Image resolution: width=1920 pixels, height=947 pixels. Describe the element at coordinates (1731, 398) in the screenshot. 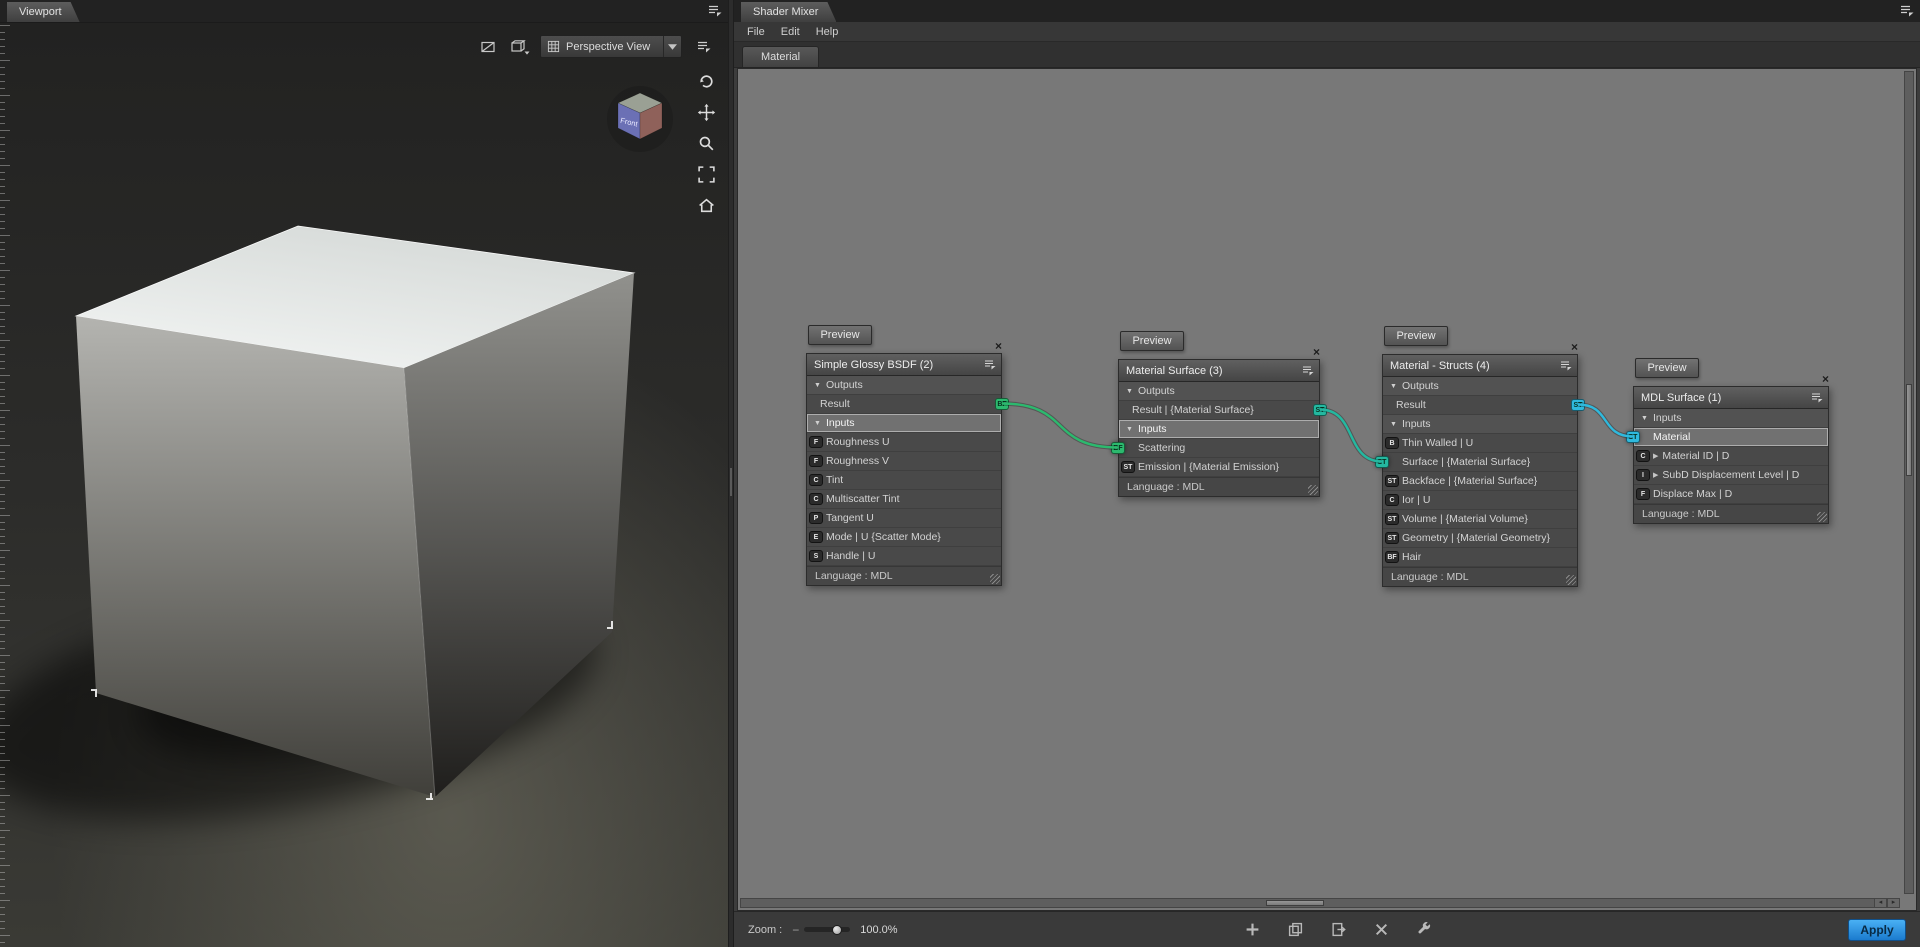

I see `node-title-bar: MDL Surface (1)` at that location.